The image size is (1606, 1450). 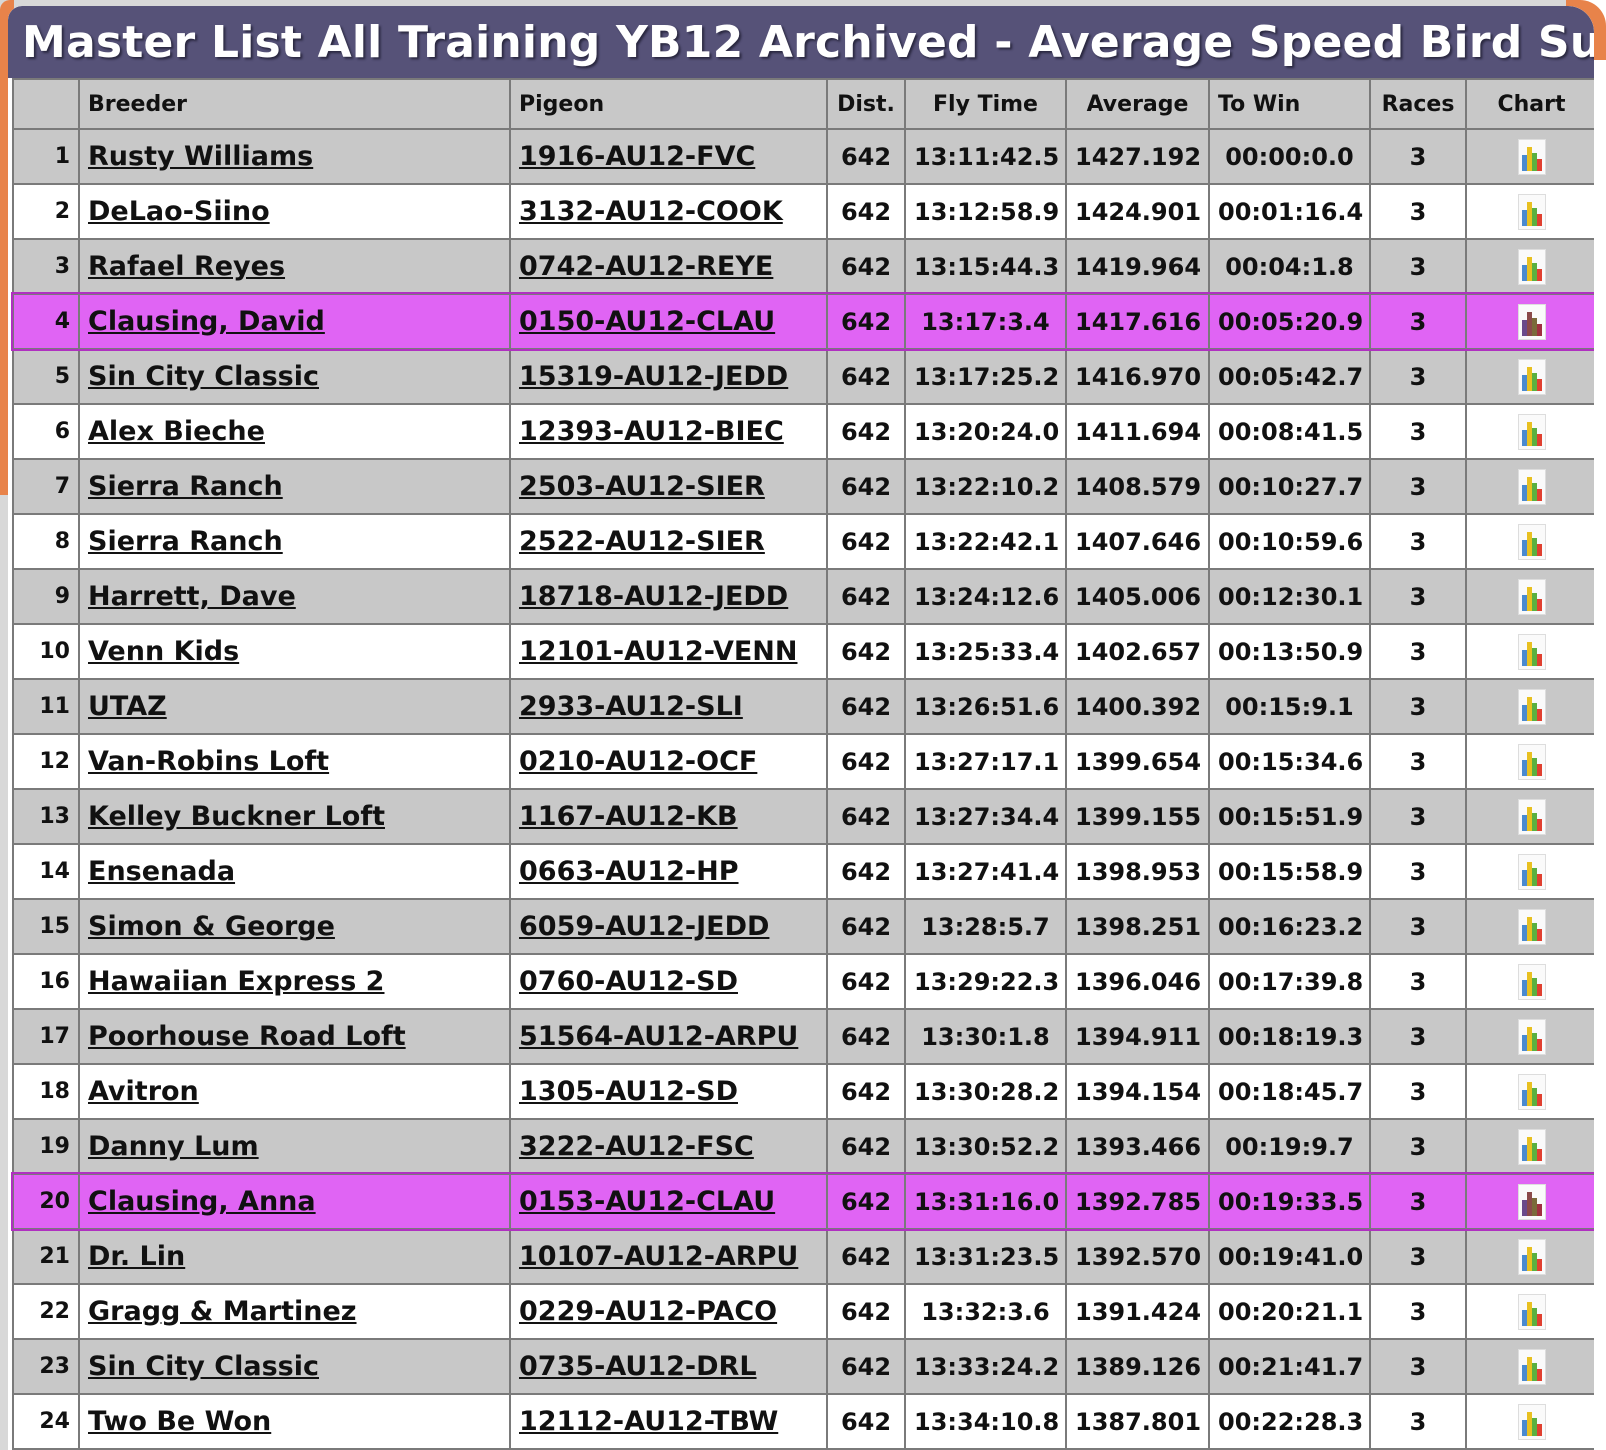 I want to click on breeder-link: Ensenada, so click(x=294, y=871).